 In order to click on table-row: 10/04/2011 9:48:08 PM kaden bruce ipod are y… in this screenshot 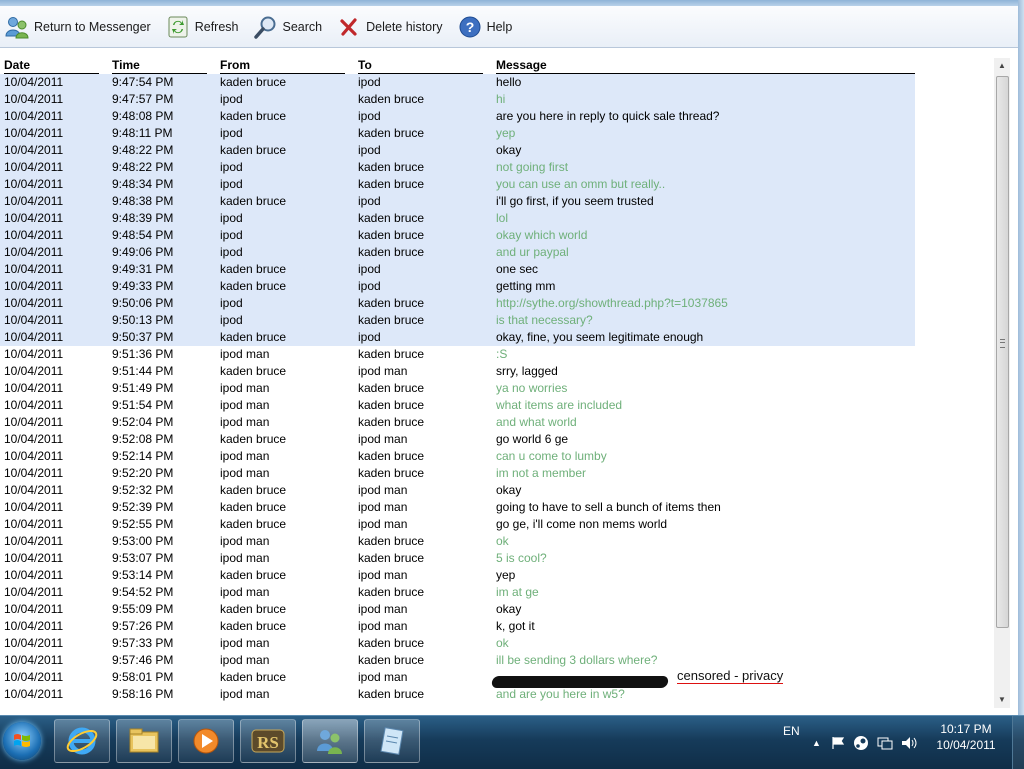, I will do `click(497, 116)`.